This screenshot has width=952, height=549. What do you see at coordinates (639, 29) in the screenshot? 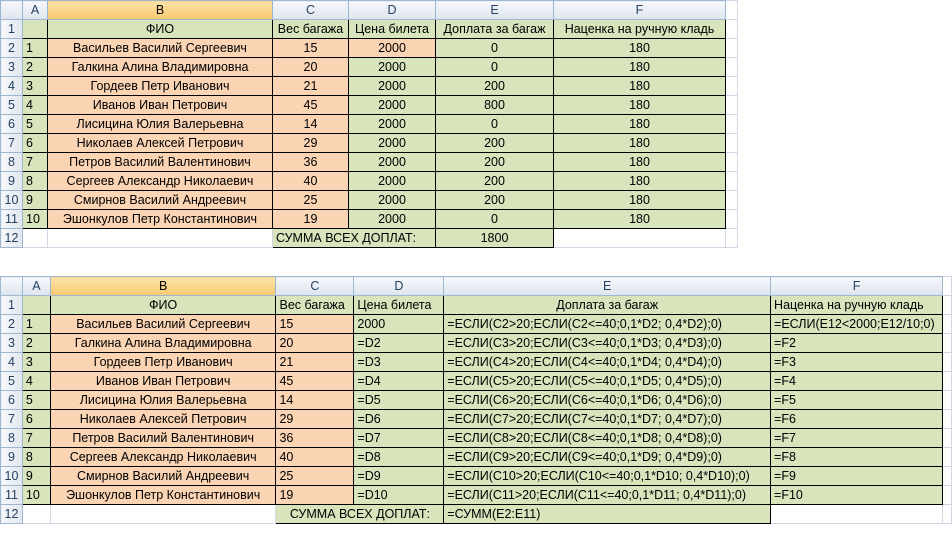
I see `header-cell-markup: Наценка на ручную кладь` at bounding box center [639, 29].